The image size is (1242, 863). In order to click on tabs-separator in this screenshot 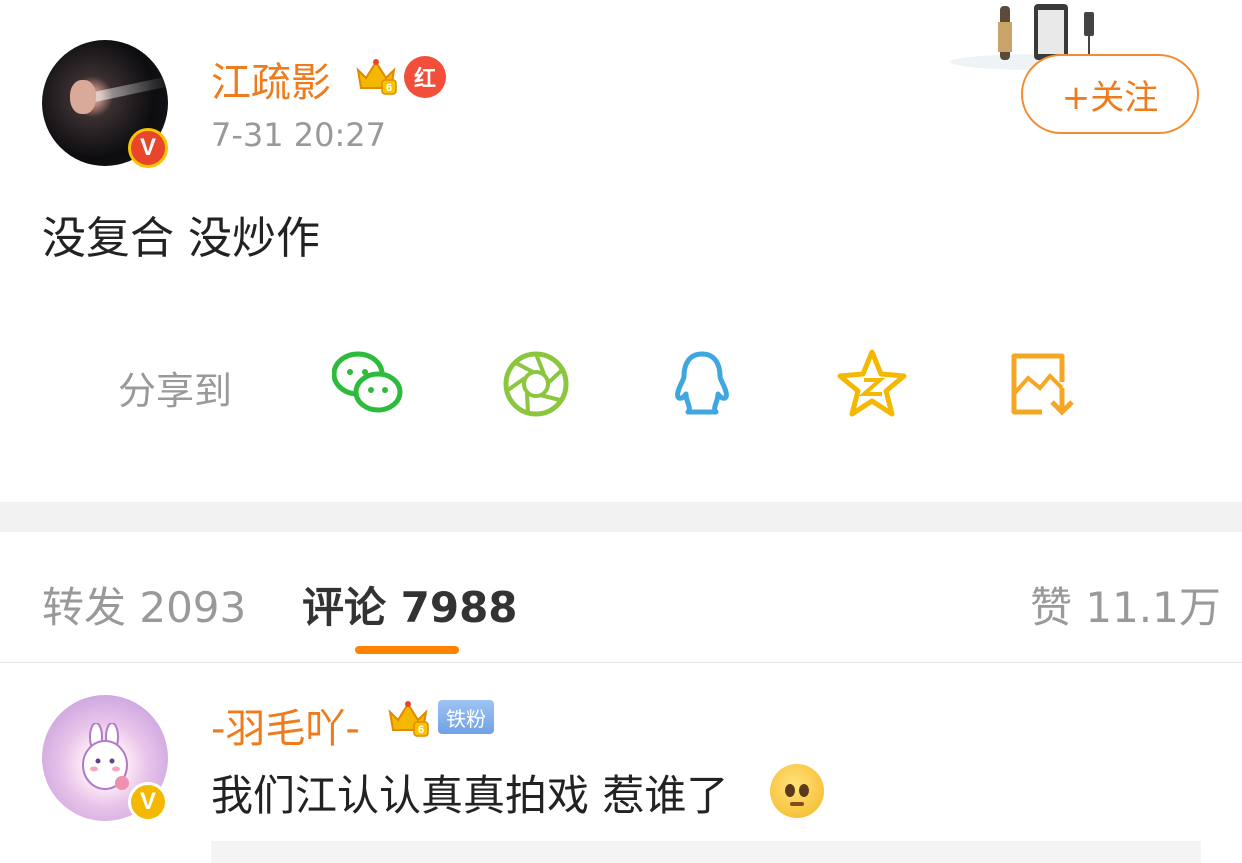, I will do `click(621, 662)`.